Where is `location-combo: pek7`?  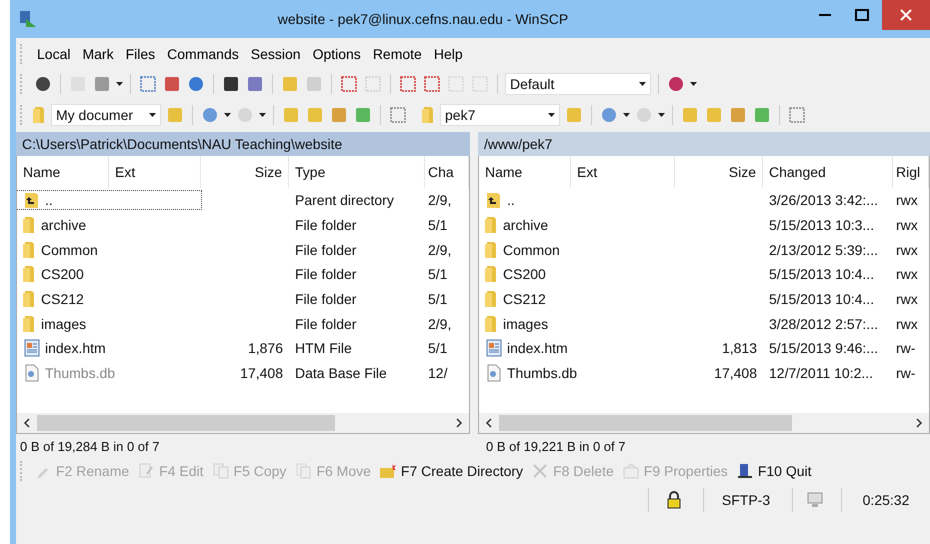
location-combo: pek7 is located at coordinates (500, 115).